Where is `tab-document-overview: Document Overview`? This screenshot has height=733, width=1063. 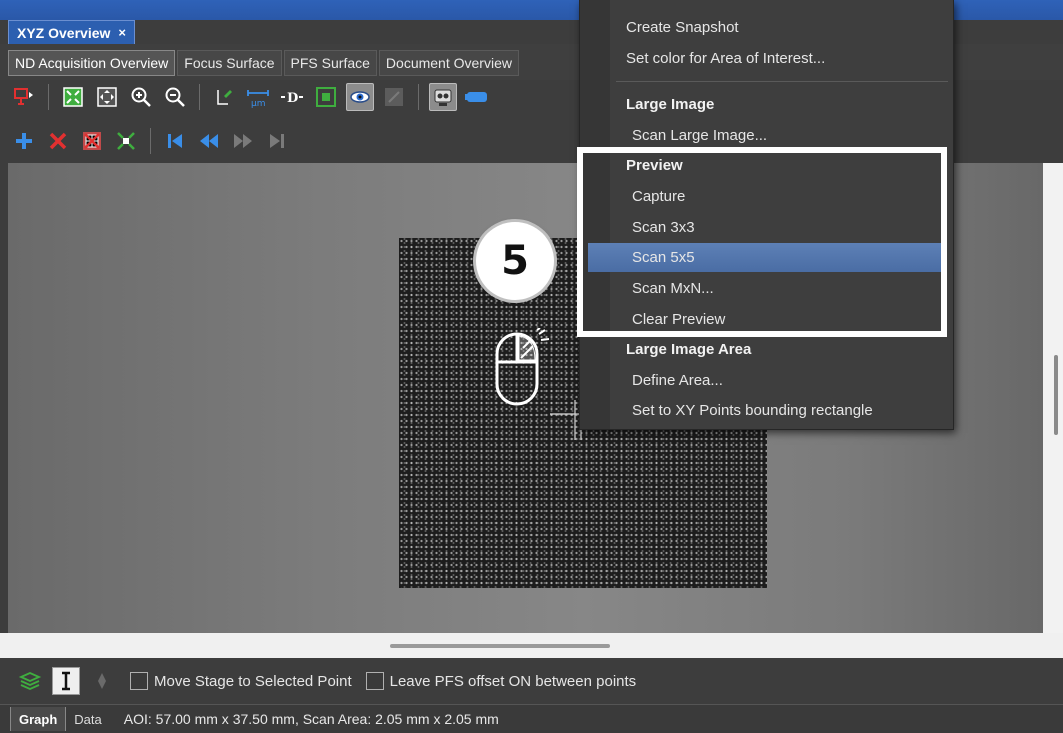
tab-document-overview: Document Overview is located at coordinates (448, 63).